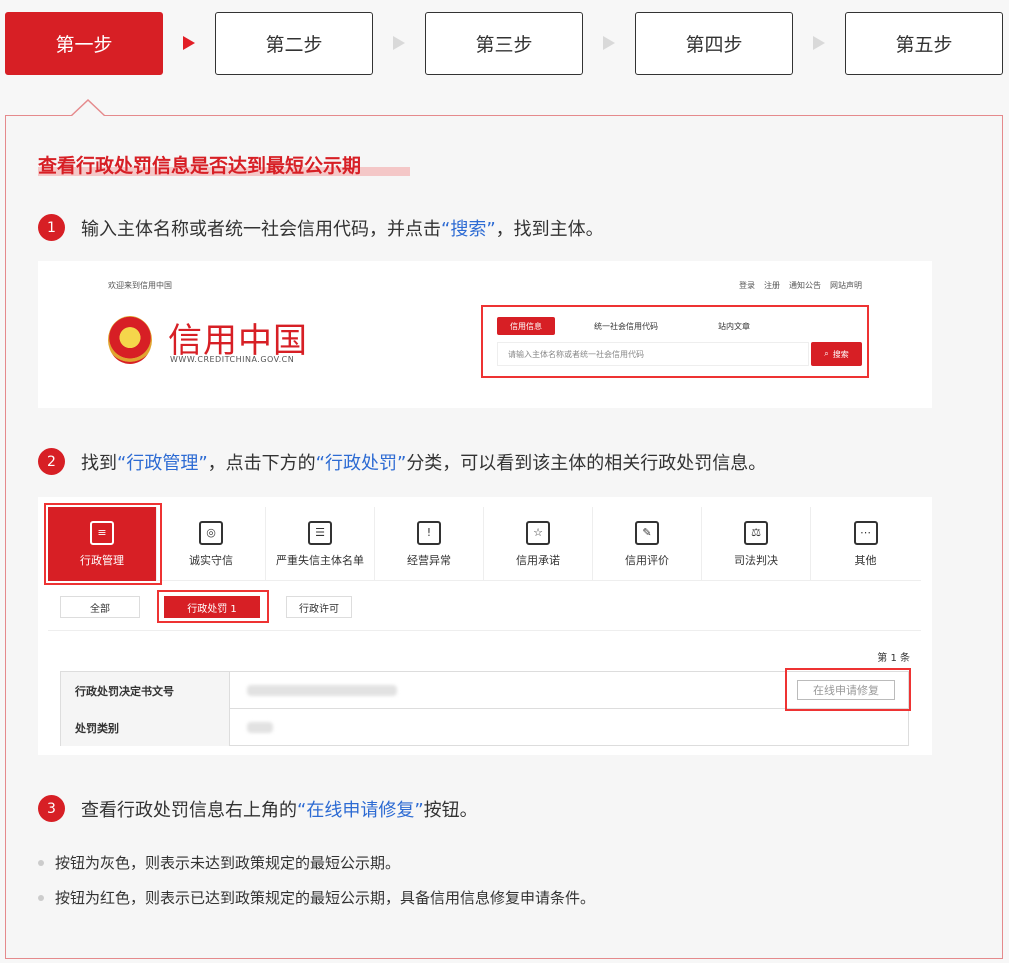 Image resolution: width=1009 pixels, height=963 pixels. What do you see at coordinates (893, 658) in the screenshot?
I see `record-count: 第 1 条` at bounding box center [893, 658].